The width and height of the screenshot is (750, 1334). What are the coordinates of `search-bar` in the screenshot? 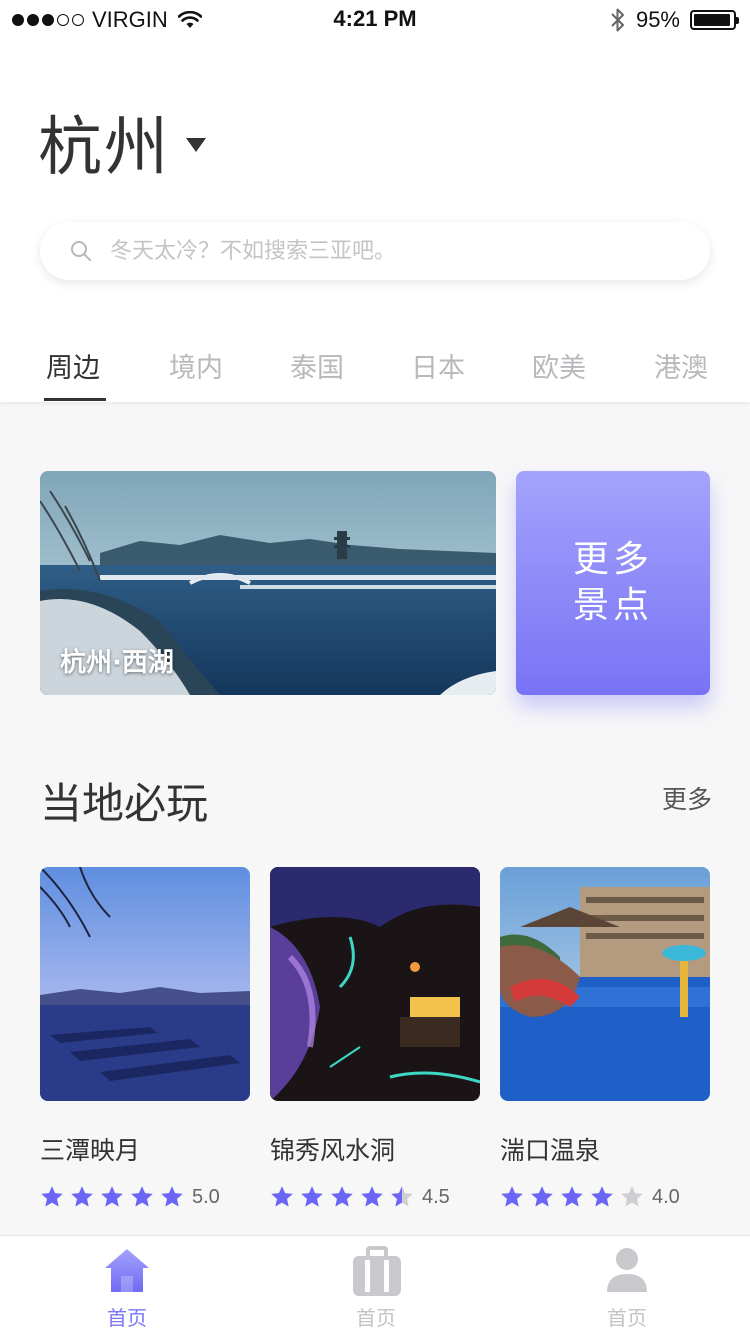 It's located at (375, 251).